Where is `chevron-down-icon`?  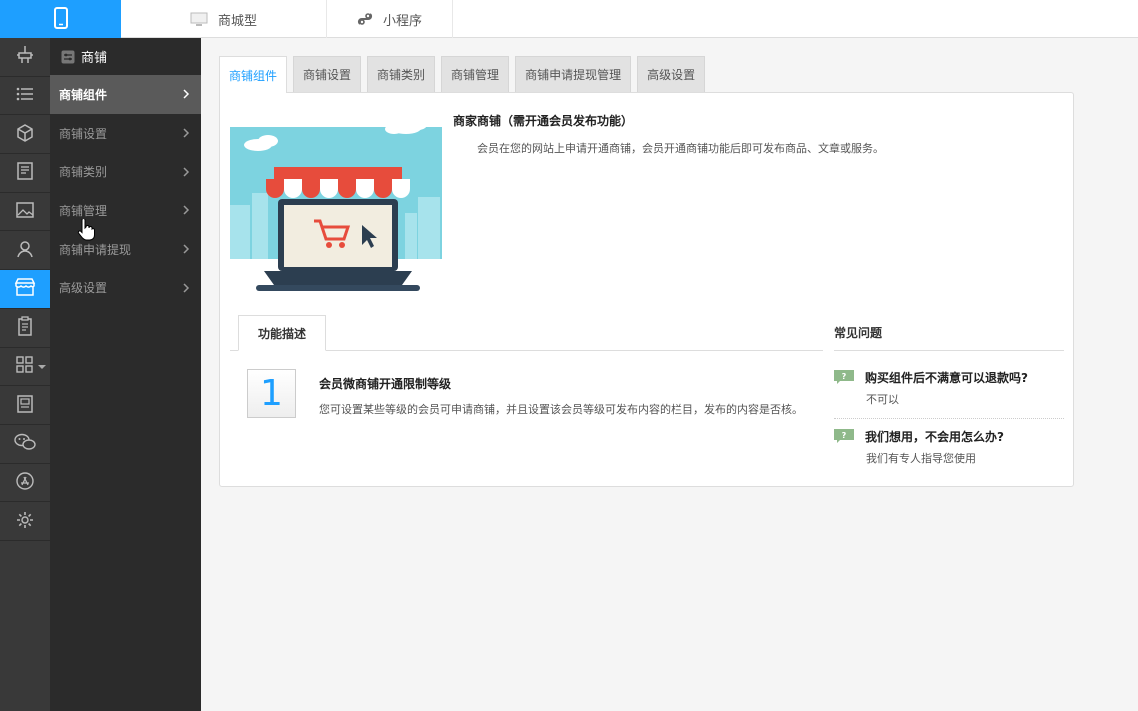 chevron-down-icon is located at coordinates (42, 366).